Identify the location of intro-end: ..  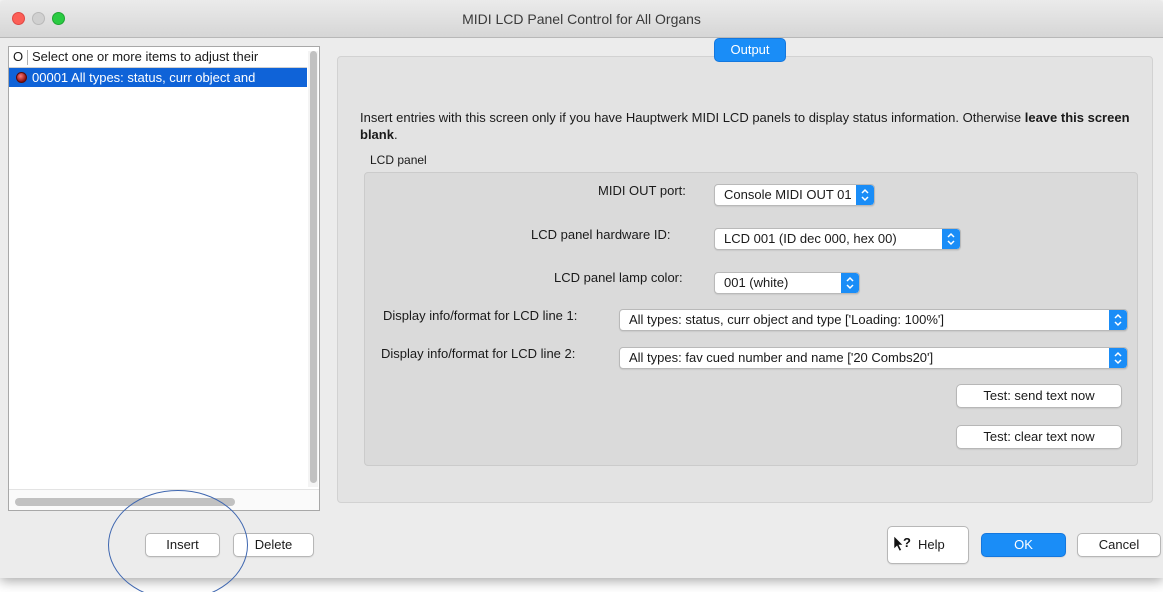
(395, 134).